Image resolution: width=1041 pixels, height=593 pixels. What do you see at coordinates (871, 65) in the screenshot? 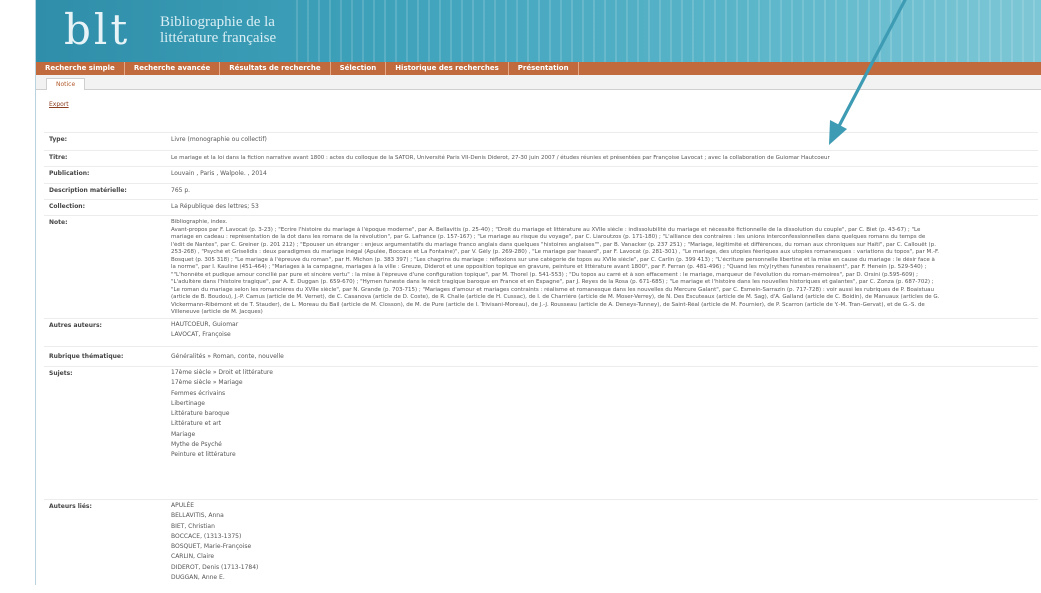
I see `arrow-shaft` at bounding box center [871, 65].